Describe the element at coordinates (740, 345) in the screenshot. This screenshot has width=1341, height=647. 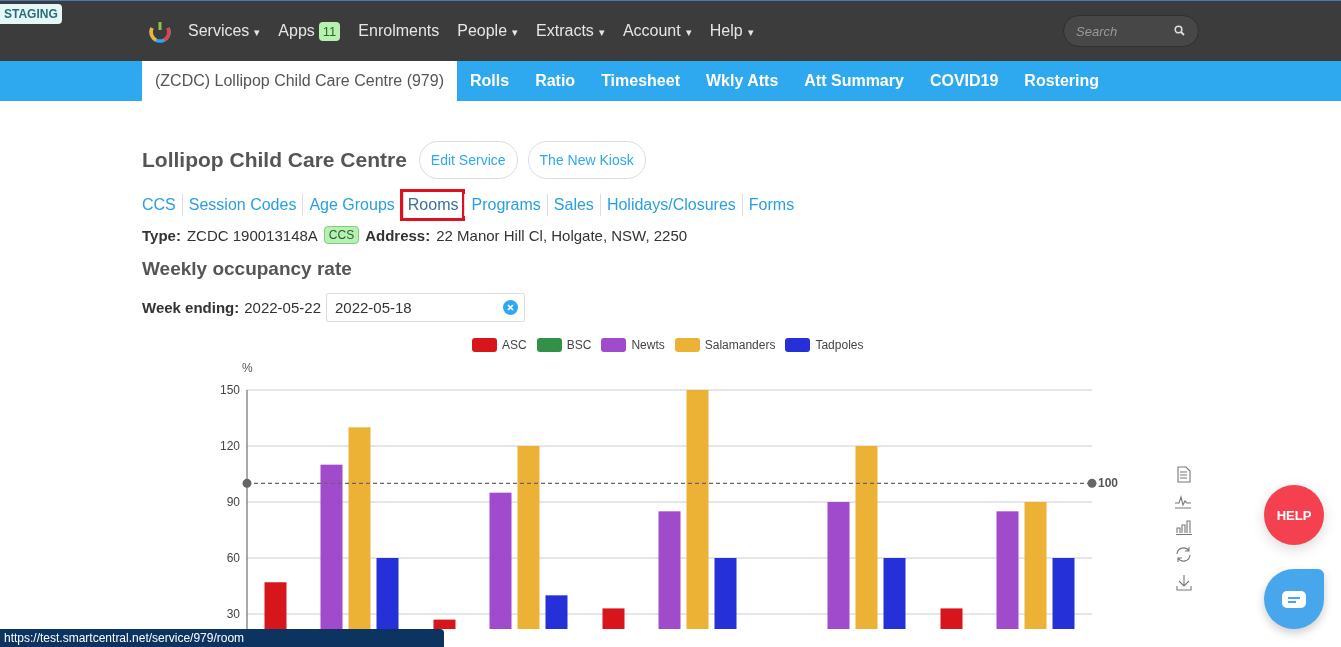
I see `legend-label: Salamanders` at that location.